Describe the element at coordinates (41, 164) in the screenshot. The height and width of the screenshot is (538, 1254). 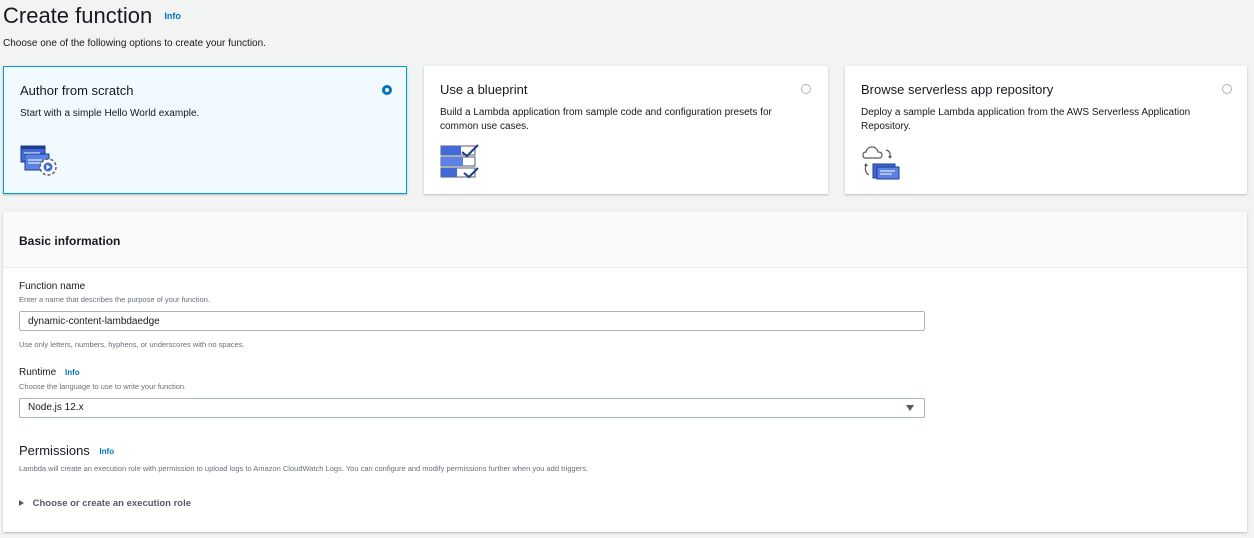
I see `author-from-scratch-icon` at that location.